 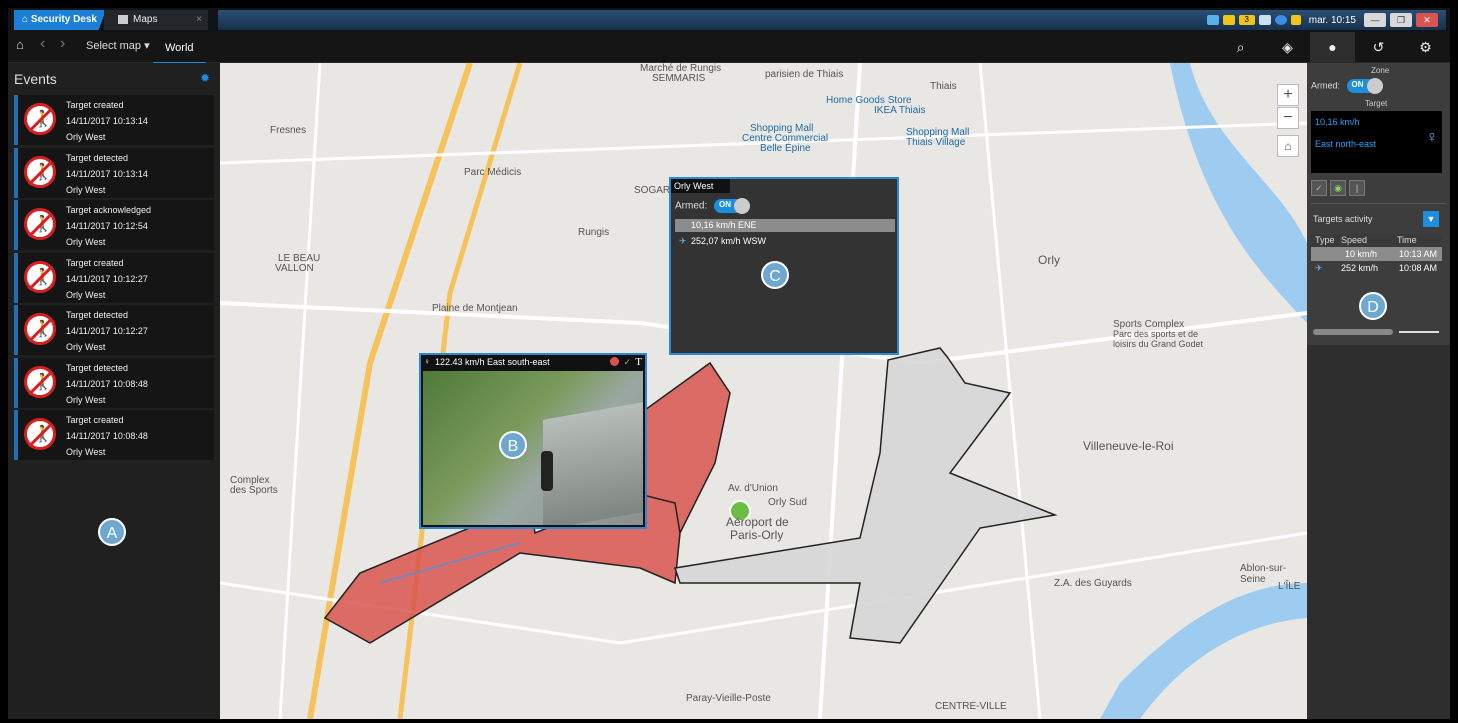 I want to click on tab-security-desk: ⌂ Security Desk, so click(x=60, y=20).